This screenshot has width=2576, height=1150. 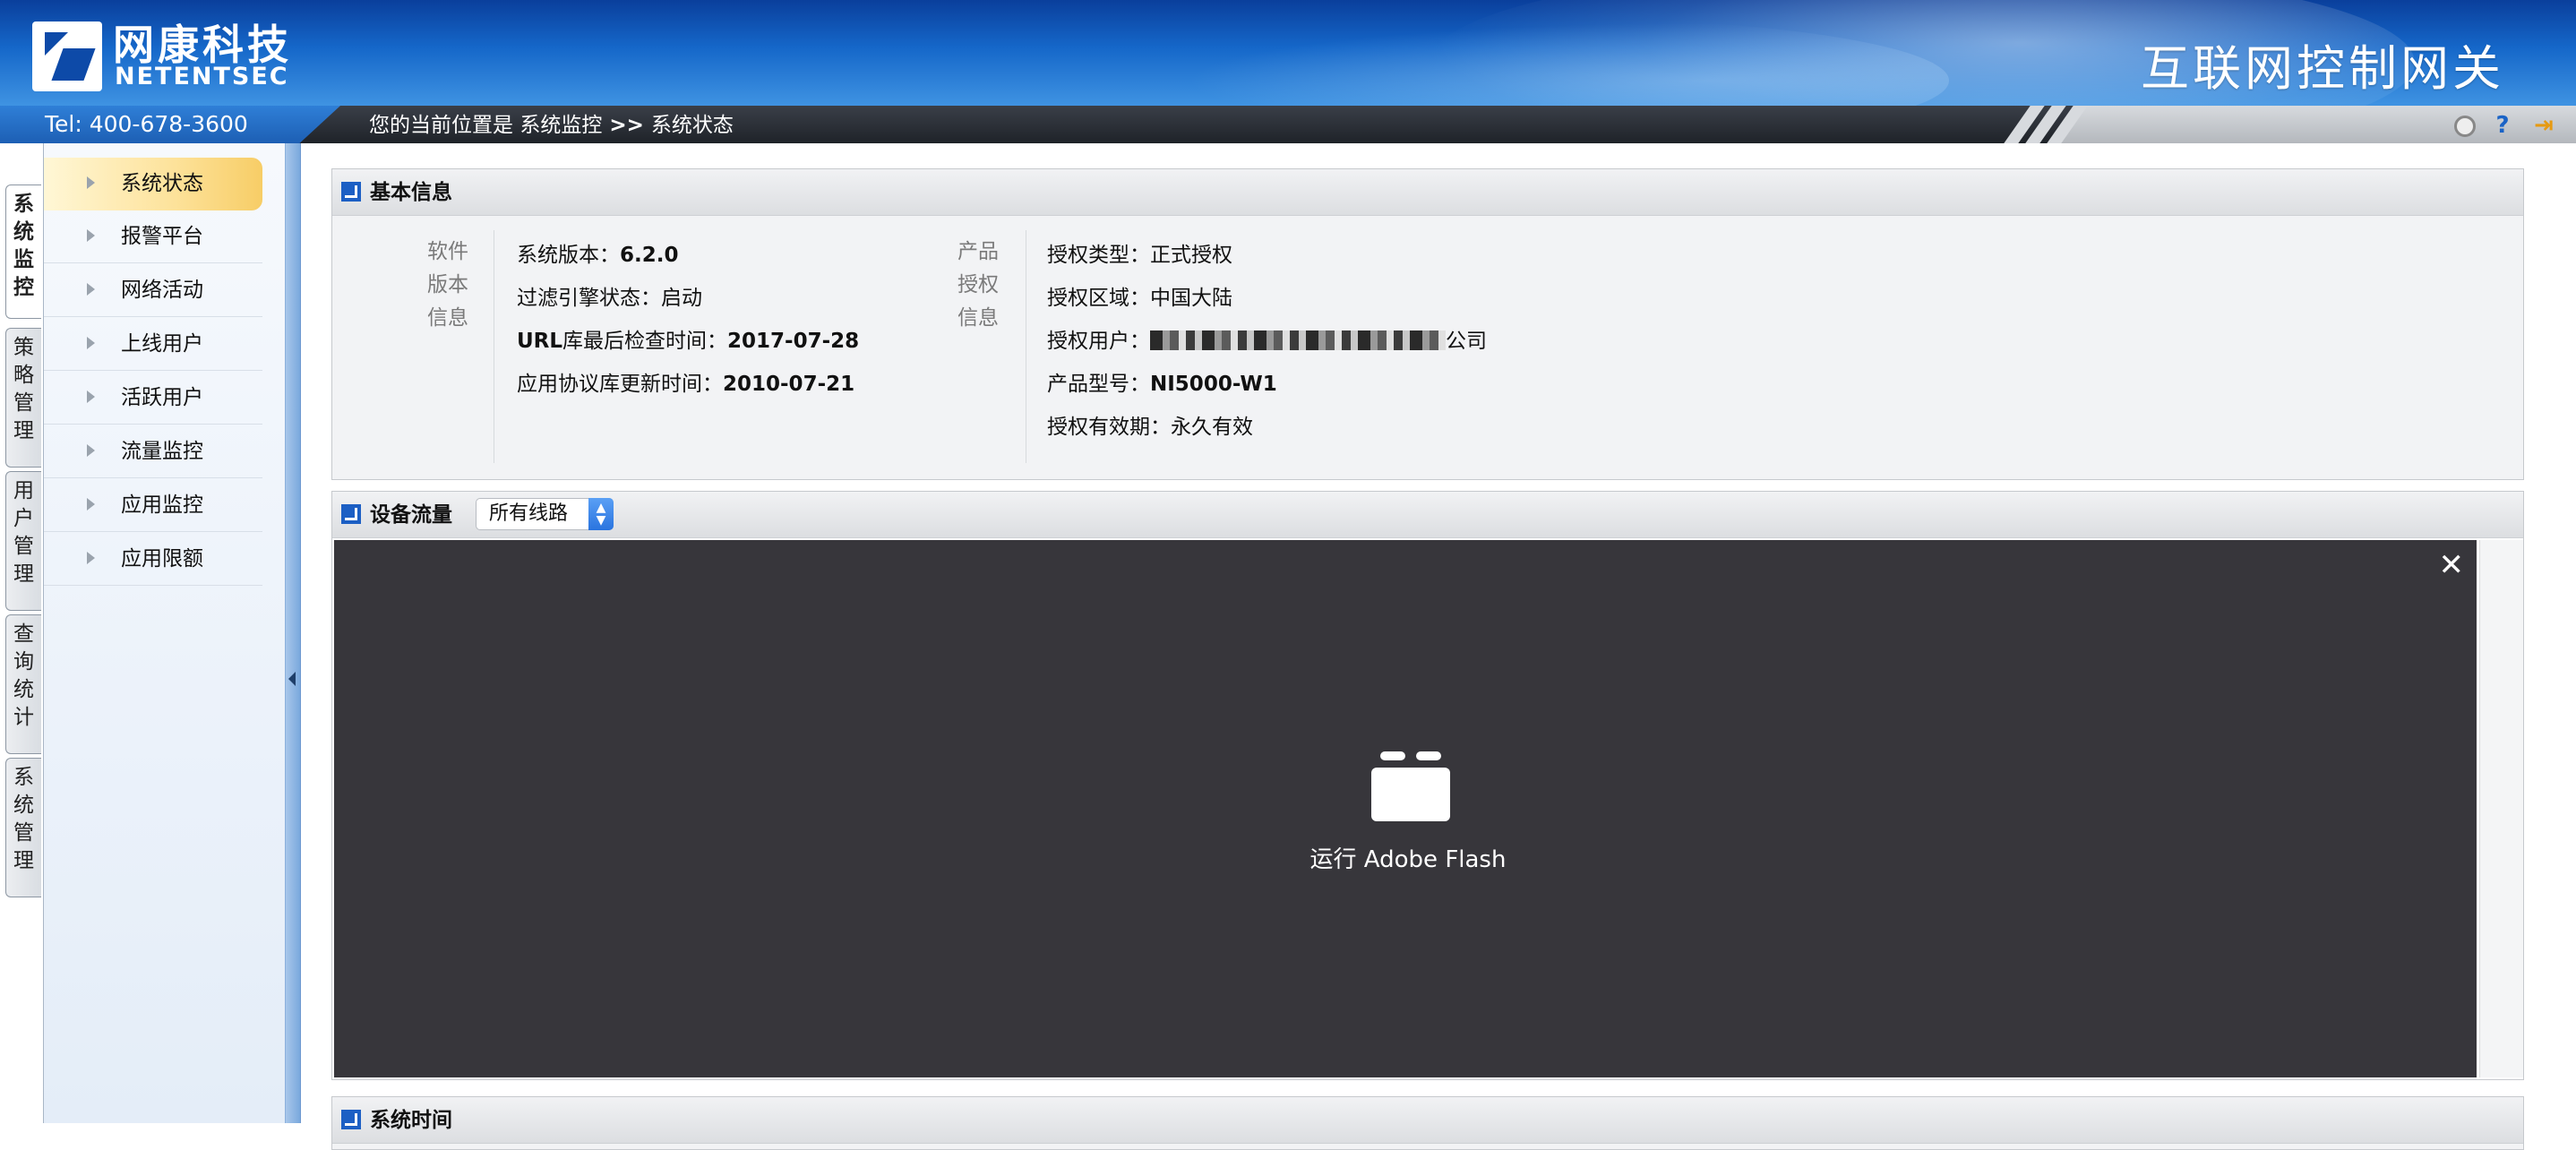 I want to click on url-check-row: URL库最后检查时间：2017-07-28, so click(x=688, y=338).